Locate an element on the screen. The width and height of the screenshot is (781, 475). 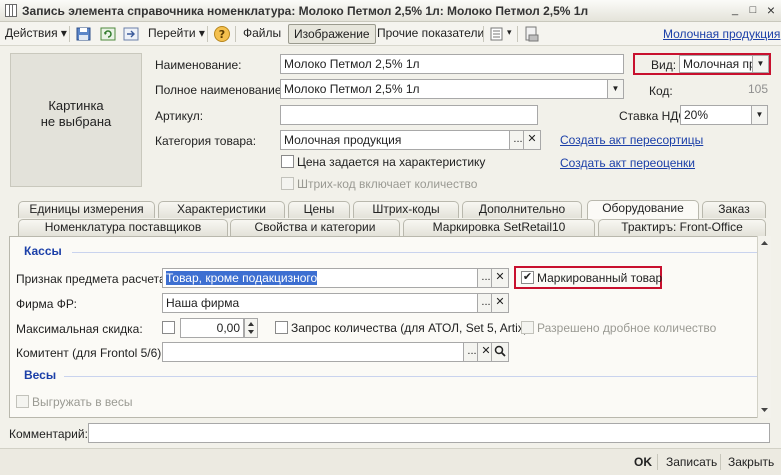
save-and-close-icon is located at coordinates (84, 34).